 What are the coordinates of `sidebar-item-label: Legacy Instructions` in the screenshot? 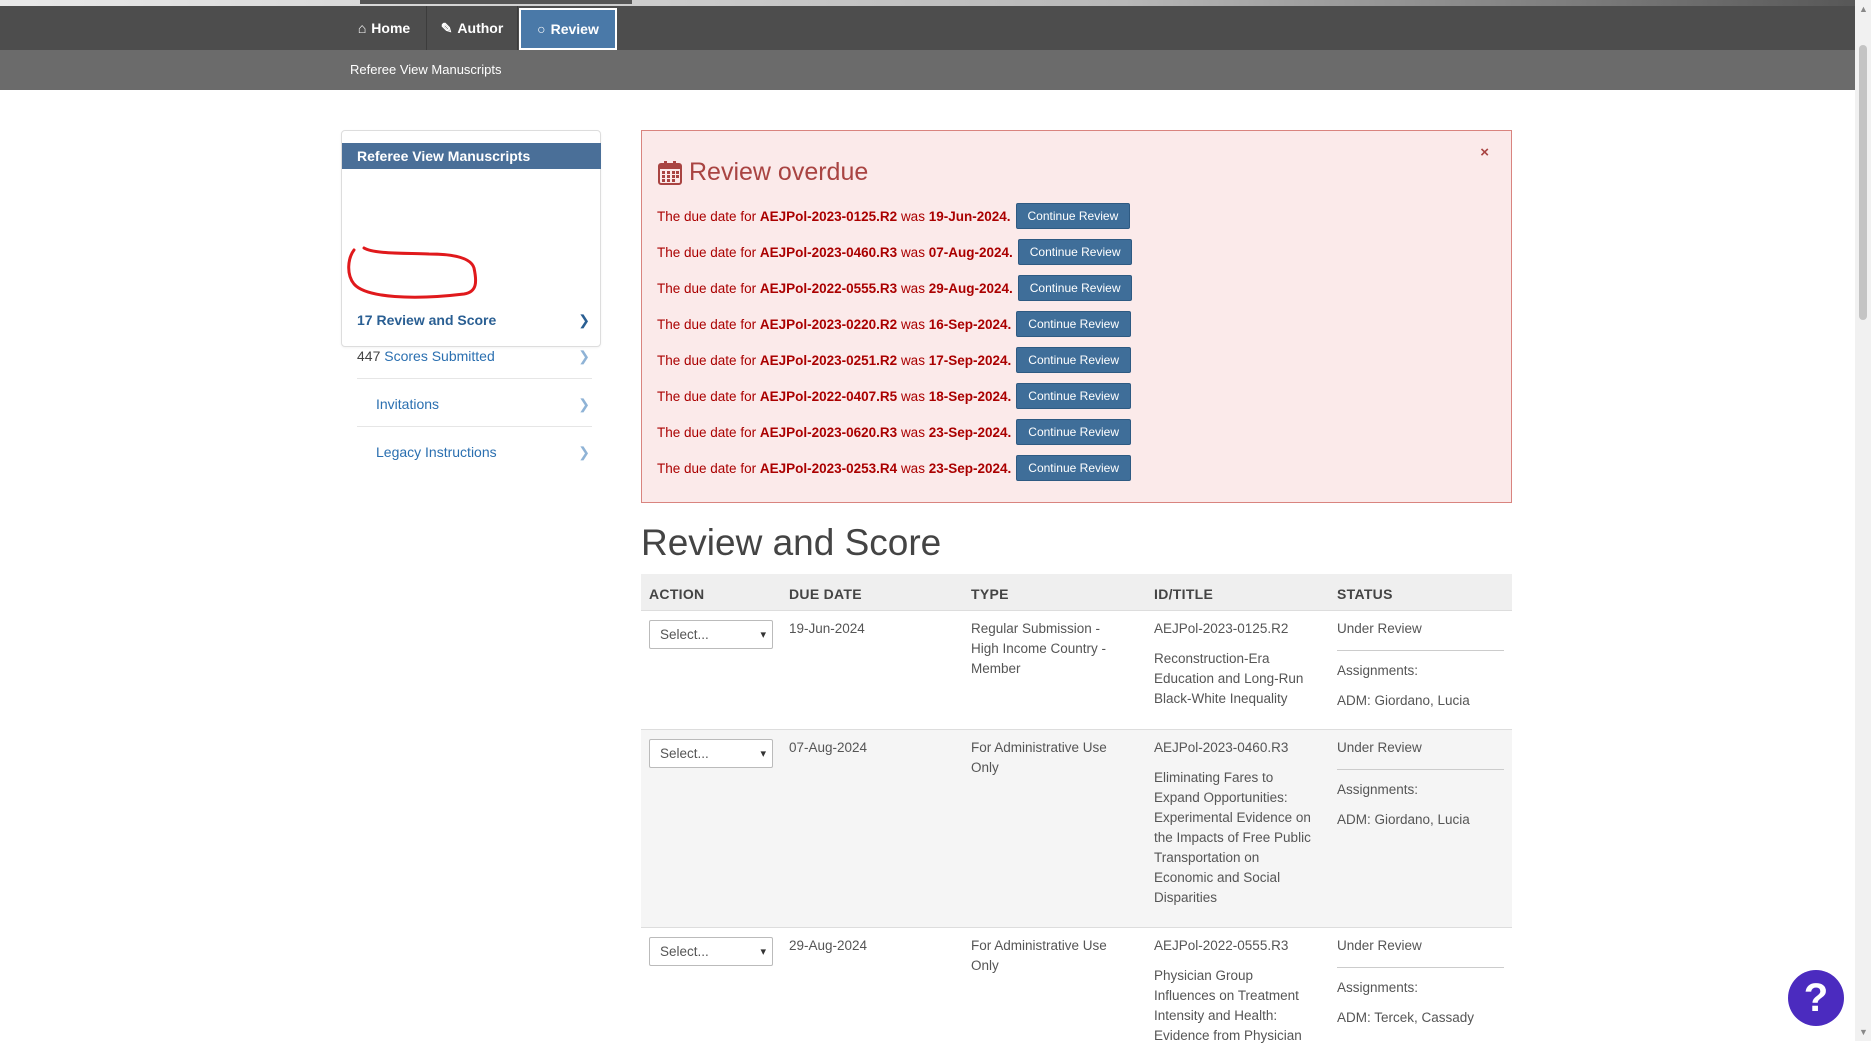 It's located at (436, 452).